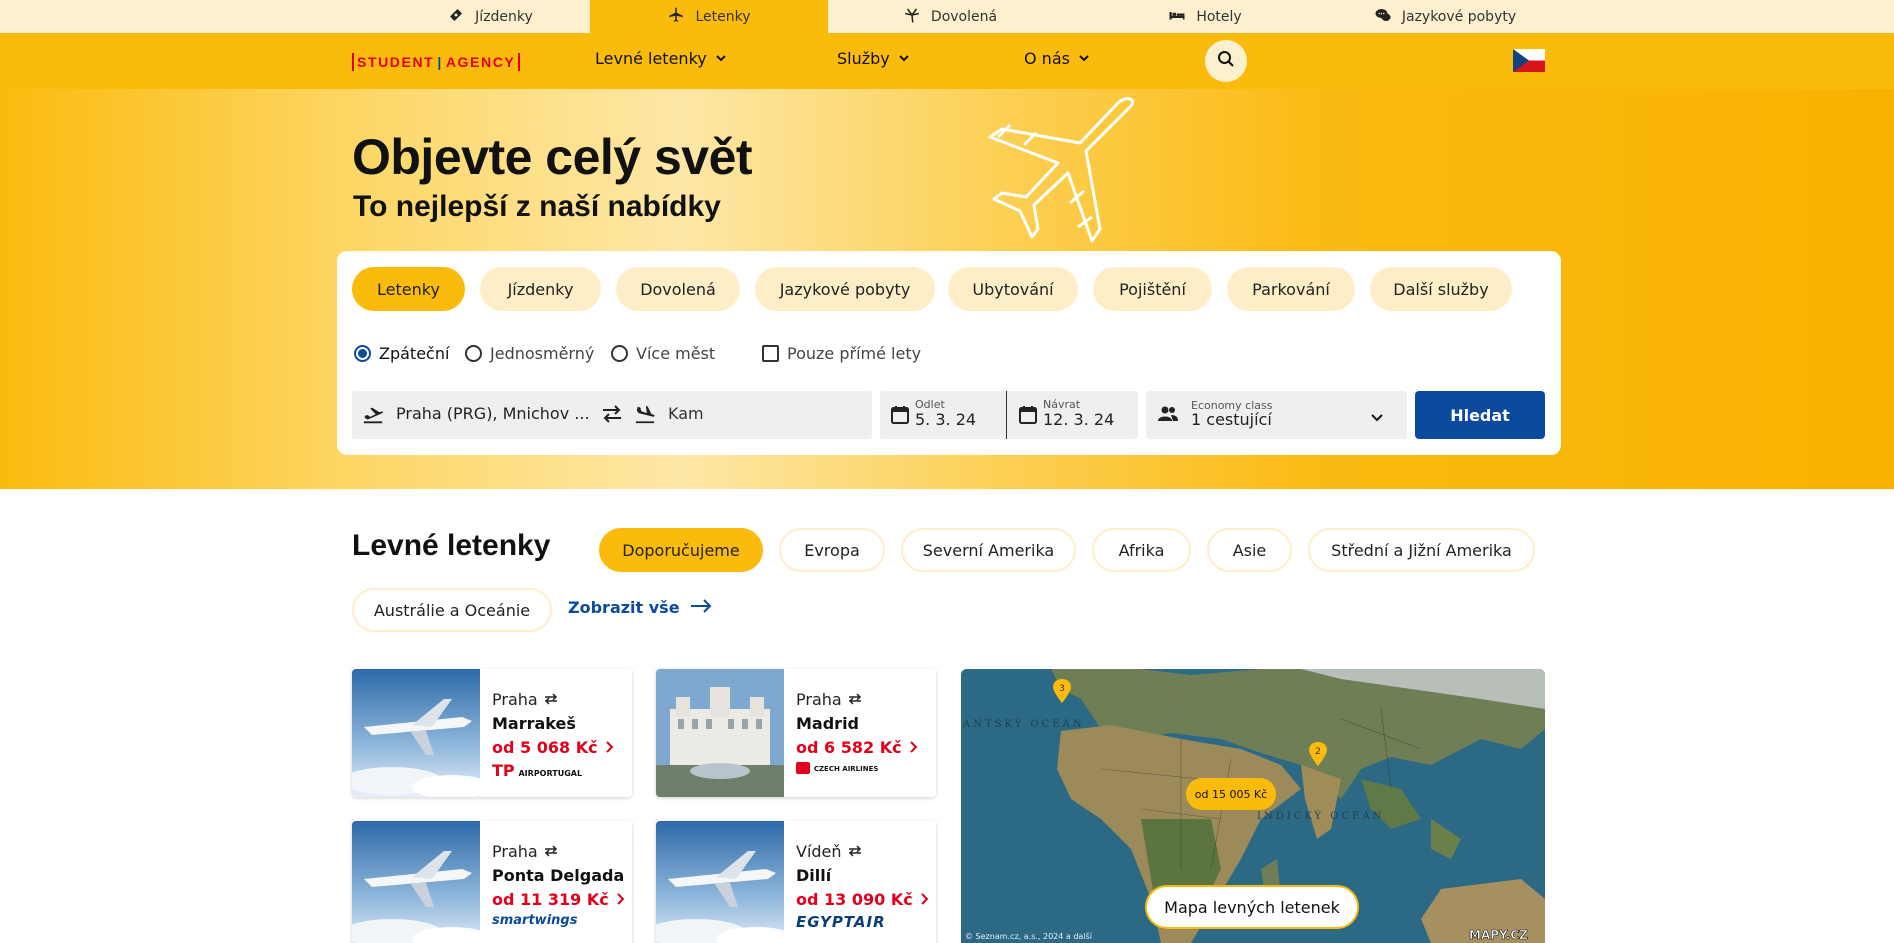  What do you see at coordinates (1231, 794) in the screenshot?
I see `map-price-bubble: od 15 005 Kč` at bounding box center [1231, 794].